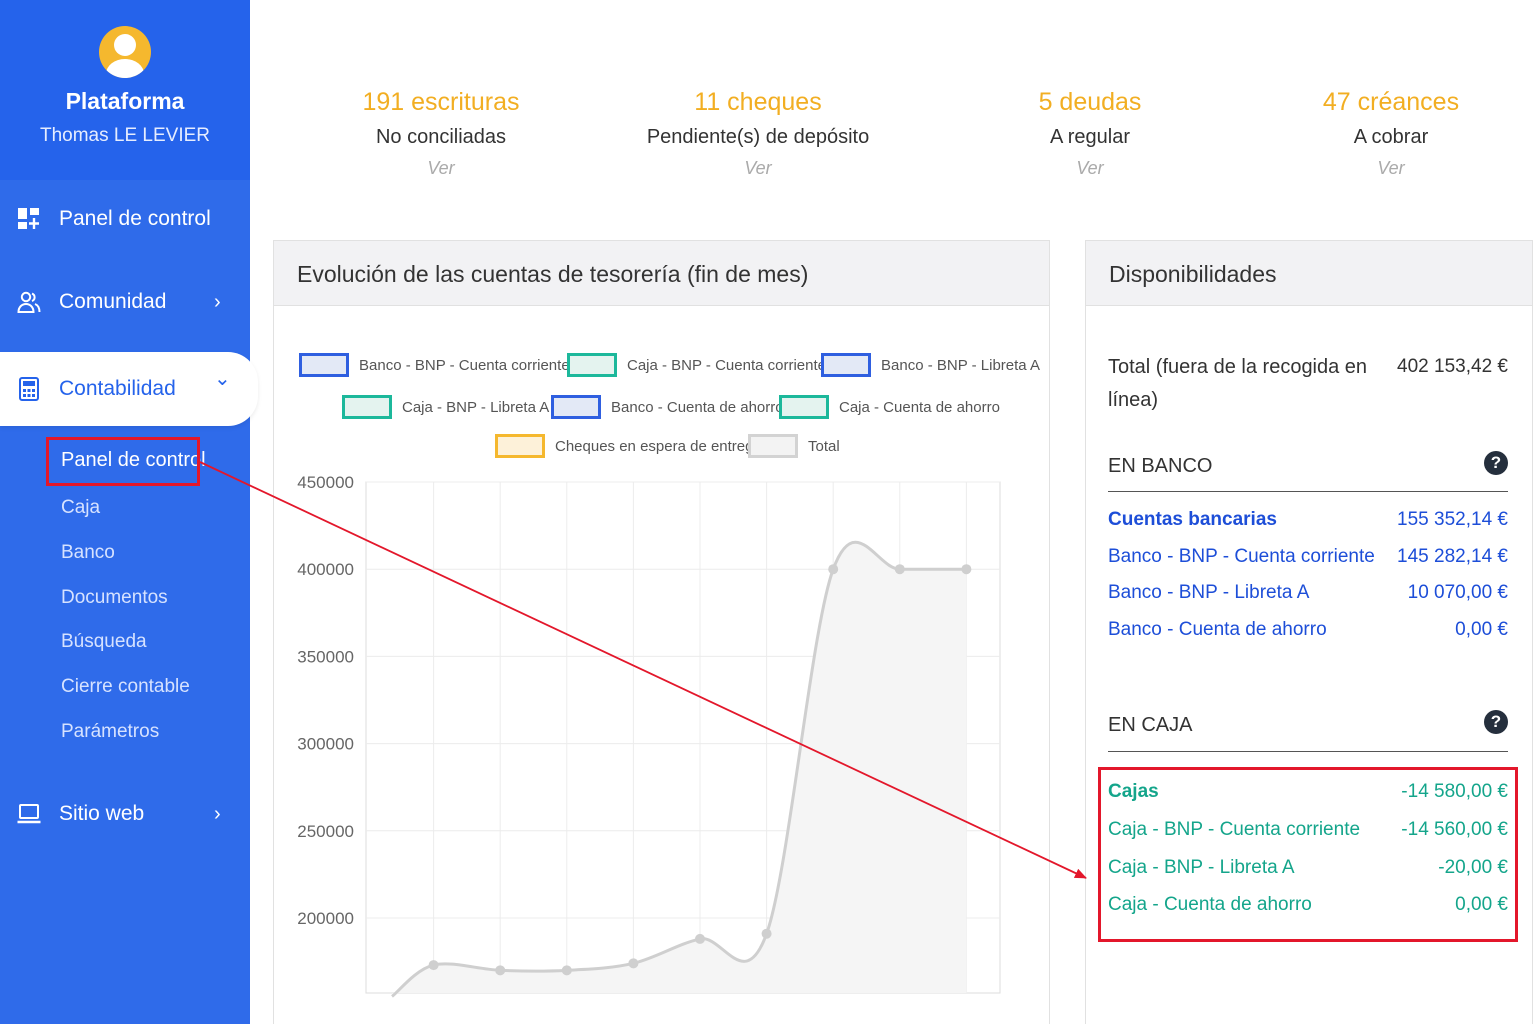 The image size is (1536, 1024). Describe the element at coordinates (1309, 273) in the screenshot. I see `dispo-title: Disponibilidades` at that location.